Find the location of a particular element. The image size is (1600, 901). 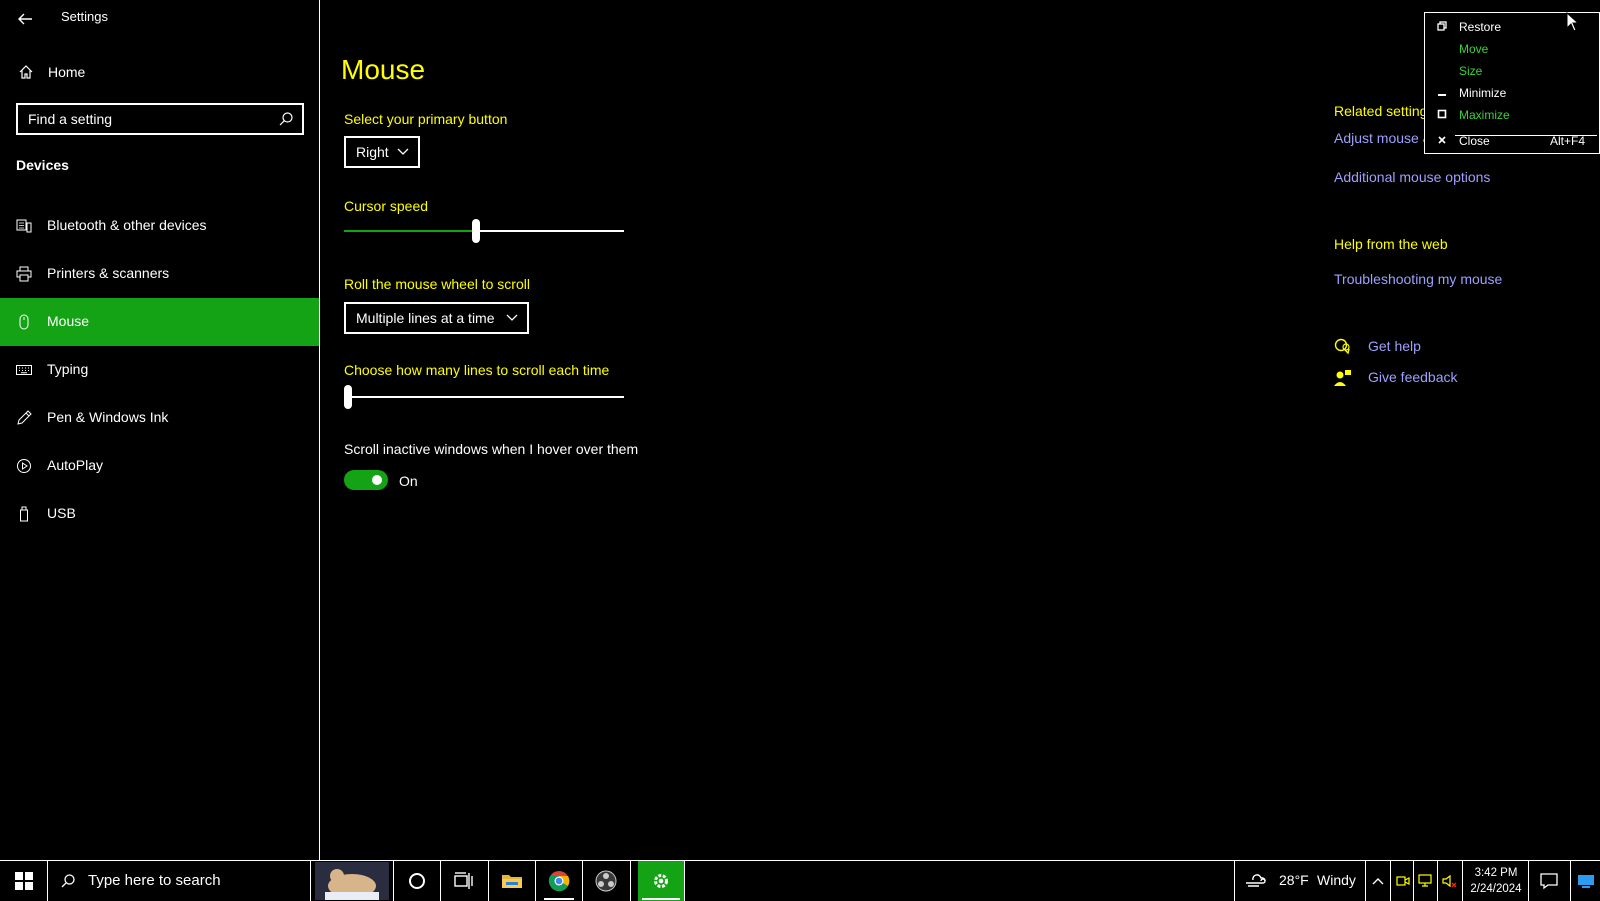

weather-widget: 28°F Windy is located at coordinates (1300, 881).